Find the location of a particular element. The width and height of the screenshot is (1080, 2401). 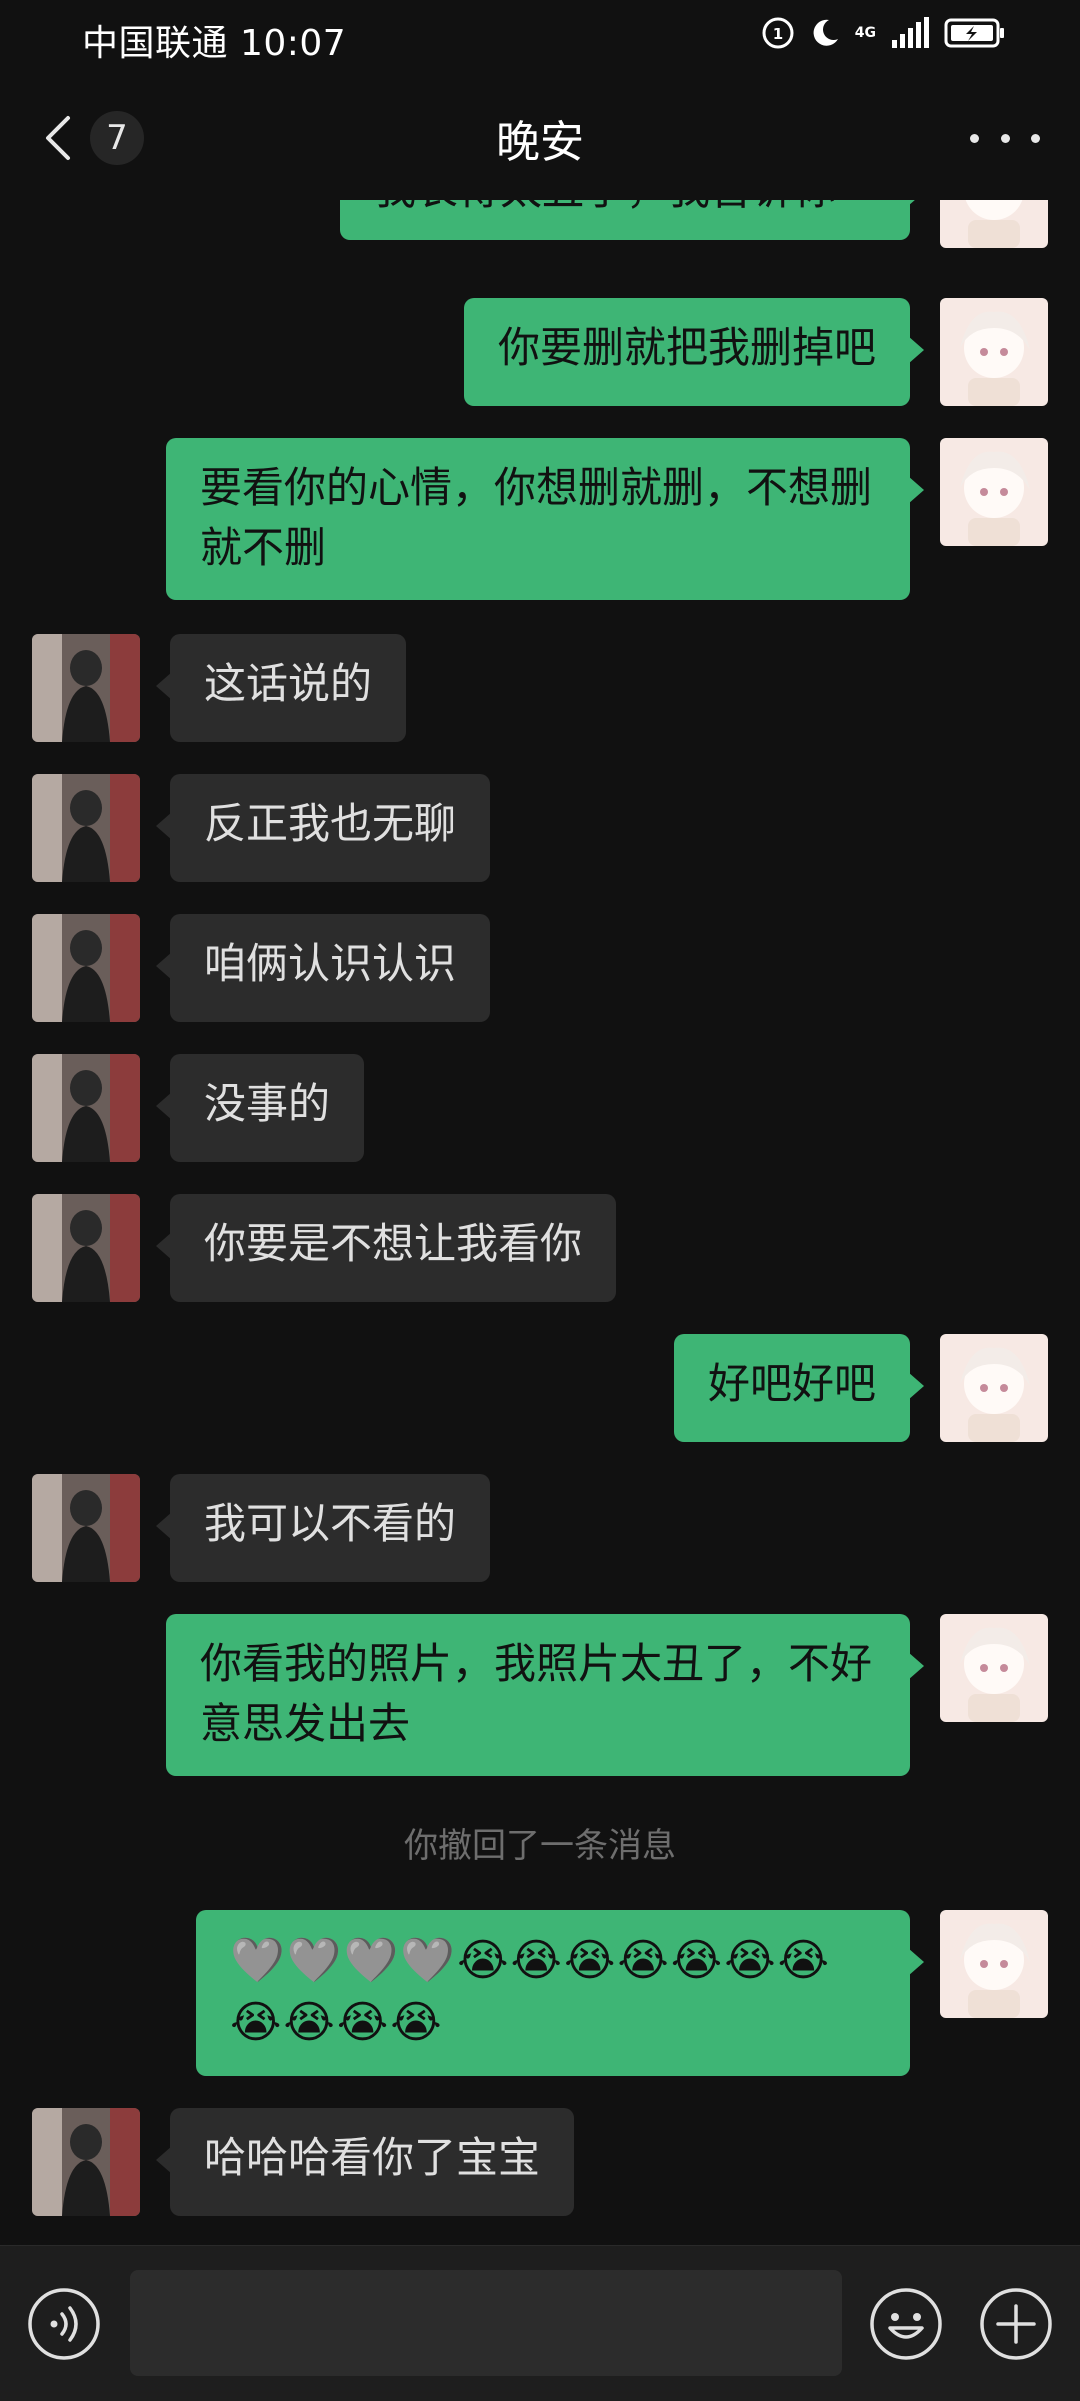

chat-header: 7 晚安 is located at coordinates (540, 138).